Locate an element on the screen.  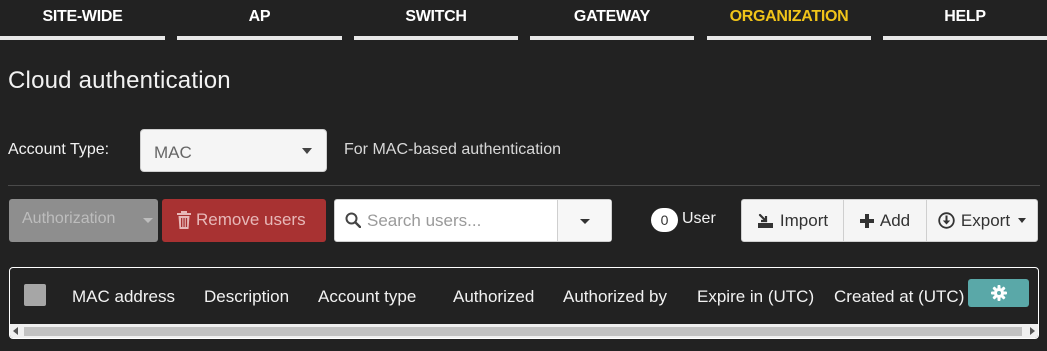
import-button: Import is located at coordinates (793, 220).